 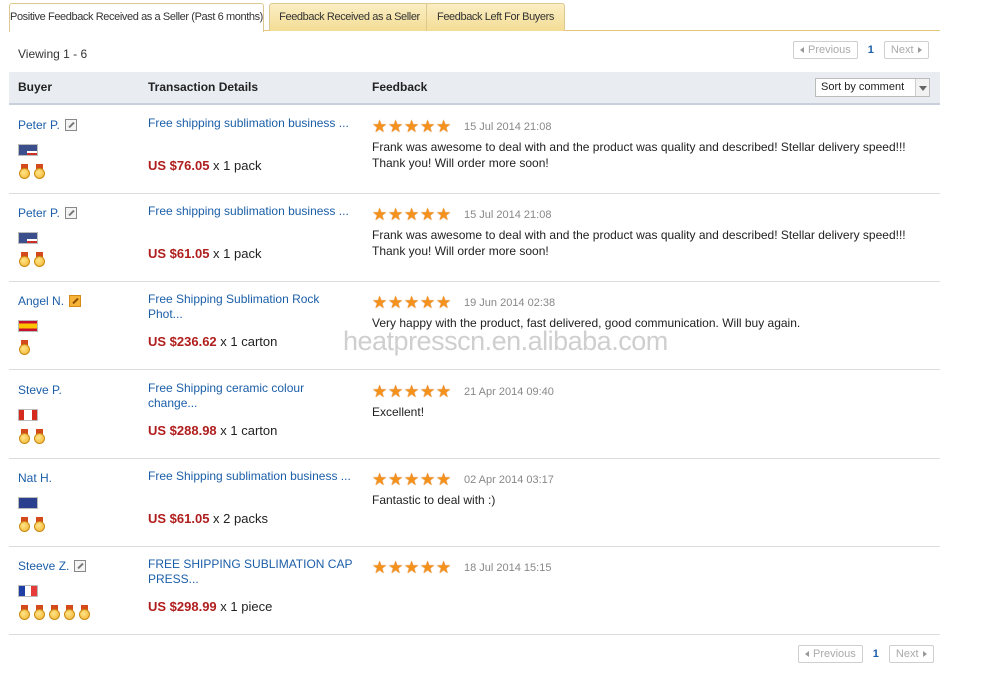 I want to click on previous-button-bottom: Previous, so click(x=830, y=654).